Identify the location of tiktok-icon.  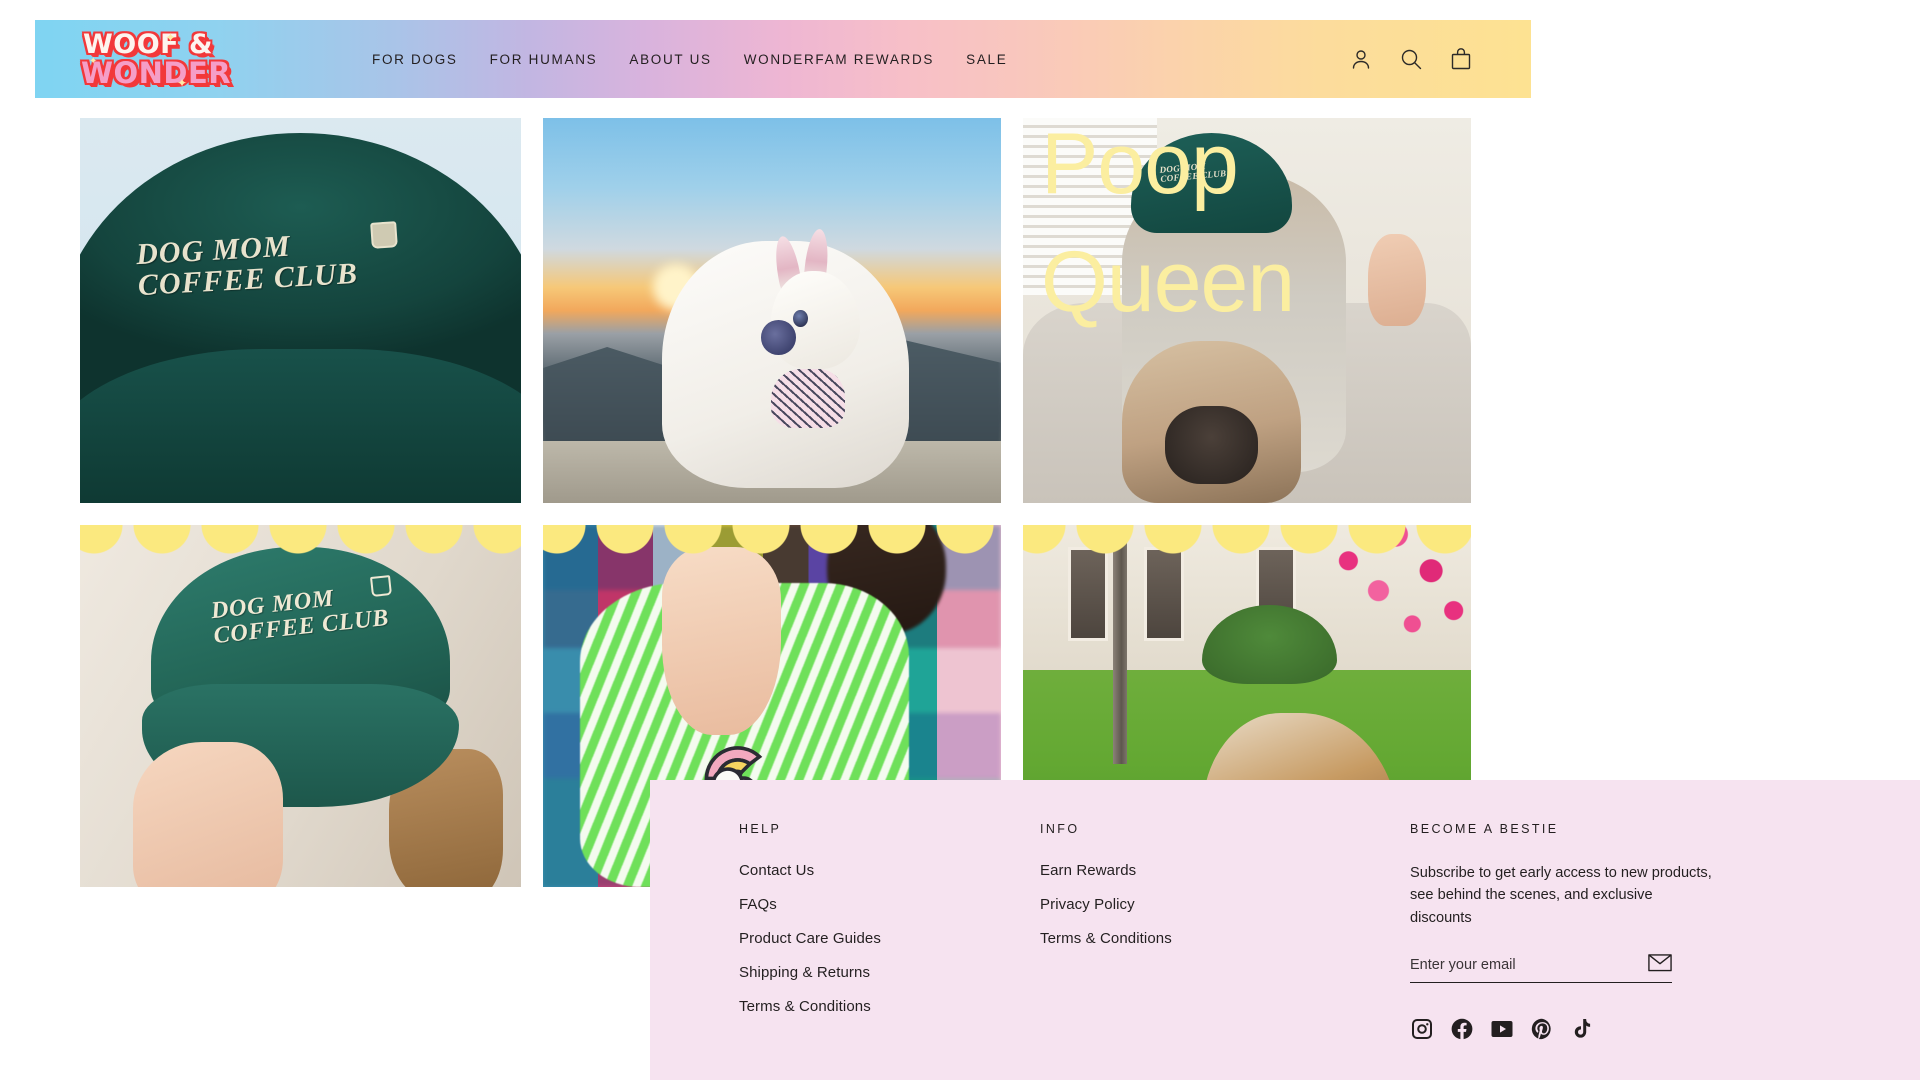
(1582, 1029).